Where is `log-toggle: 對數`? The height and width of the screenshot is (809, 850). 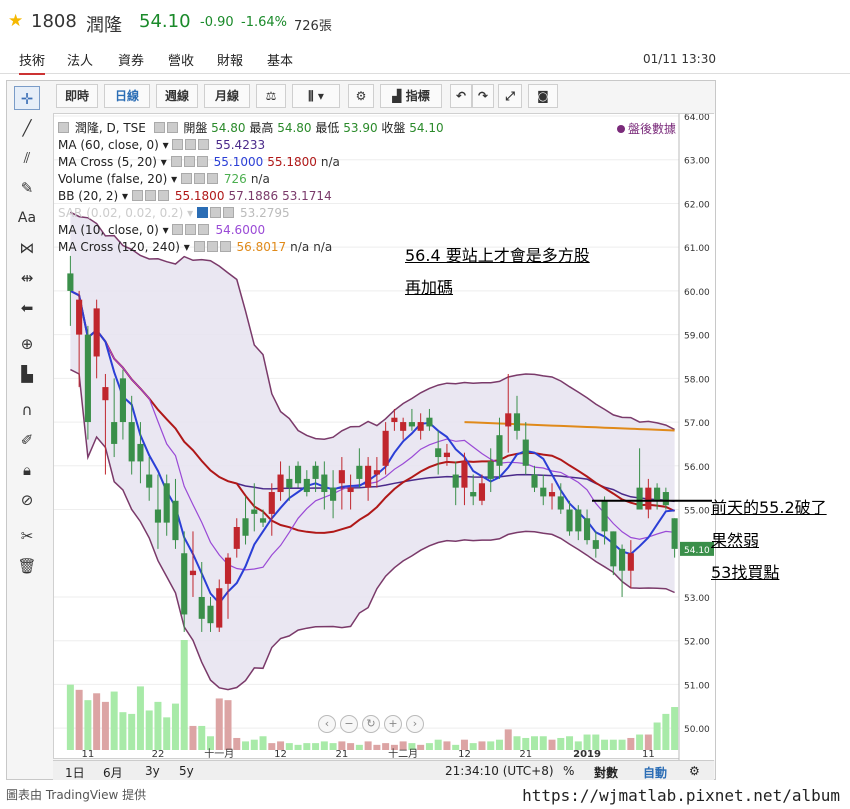 log-toggle: 對數 is located at coordinates (606, 772).